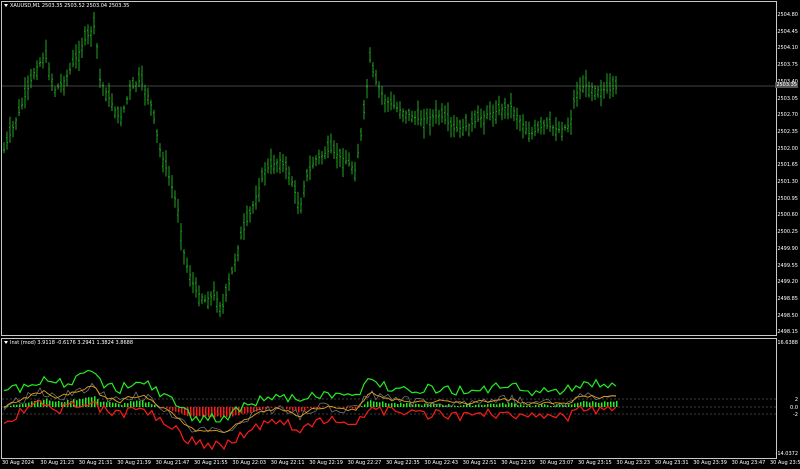  Describe the element at coordinates (441, 463) in the screenshot. I see `time-axis-label: 30 Aug 22:43` at that location.